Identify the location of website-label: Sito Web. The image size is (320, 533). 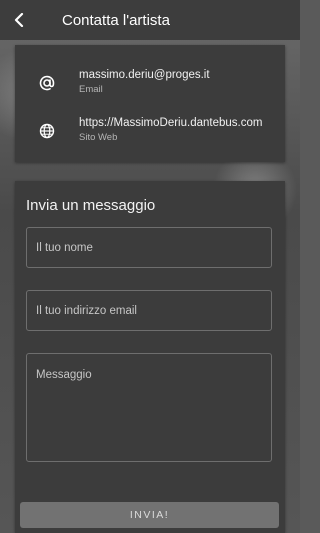
(98, 137).